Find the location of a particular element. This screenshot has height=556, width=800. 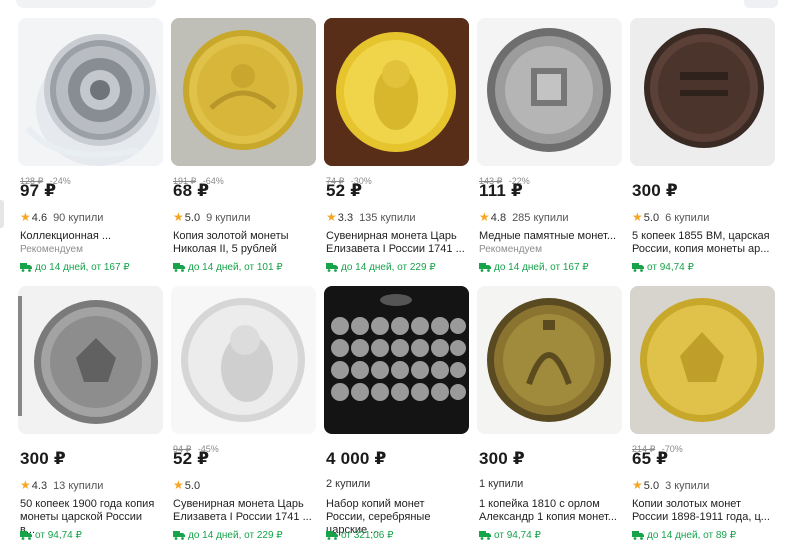

silver-calendar-coin-icon is located at coordinates (90, 92).